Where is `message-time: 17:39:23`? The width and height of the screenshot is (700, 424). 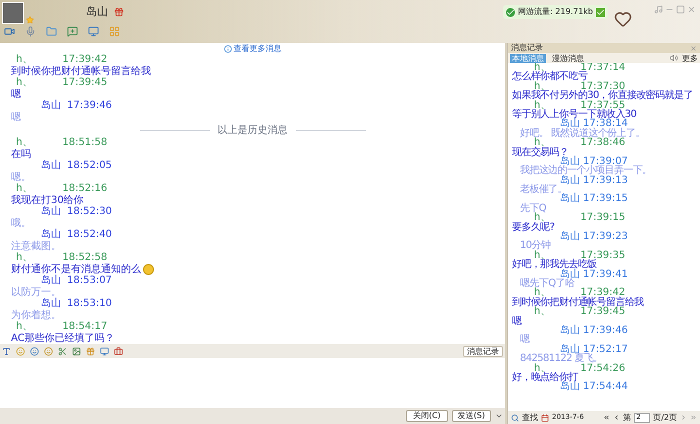
message-time: 17:39:23 is located at coordinates (605, 237).